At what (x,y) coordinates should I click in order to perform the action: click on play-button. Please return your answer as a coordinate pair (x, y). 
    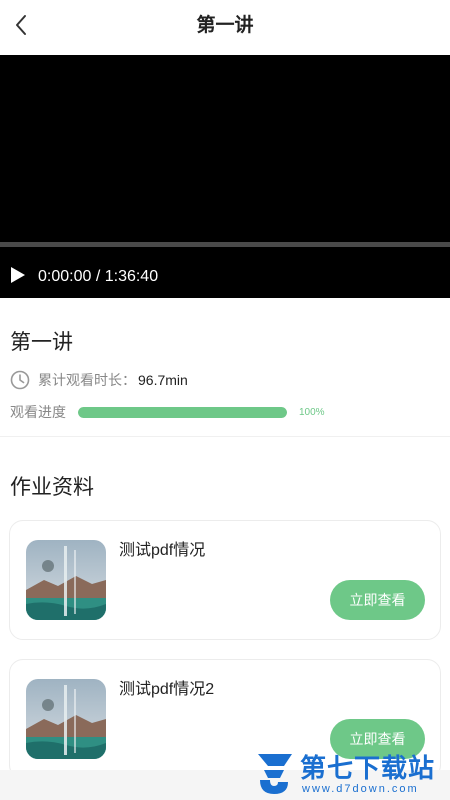
    Looking at the image, I should click on (20, 277).